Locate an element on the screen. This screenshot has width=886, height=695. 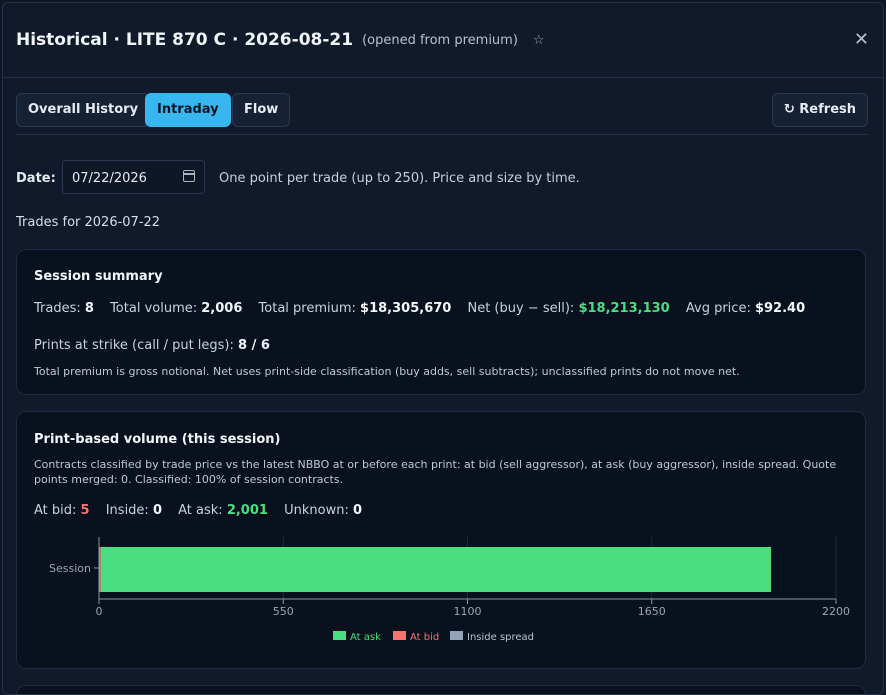
trades-for-label: Trades for 2026-07-22 is located at coordinates (88, 222).